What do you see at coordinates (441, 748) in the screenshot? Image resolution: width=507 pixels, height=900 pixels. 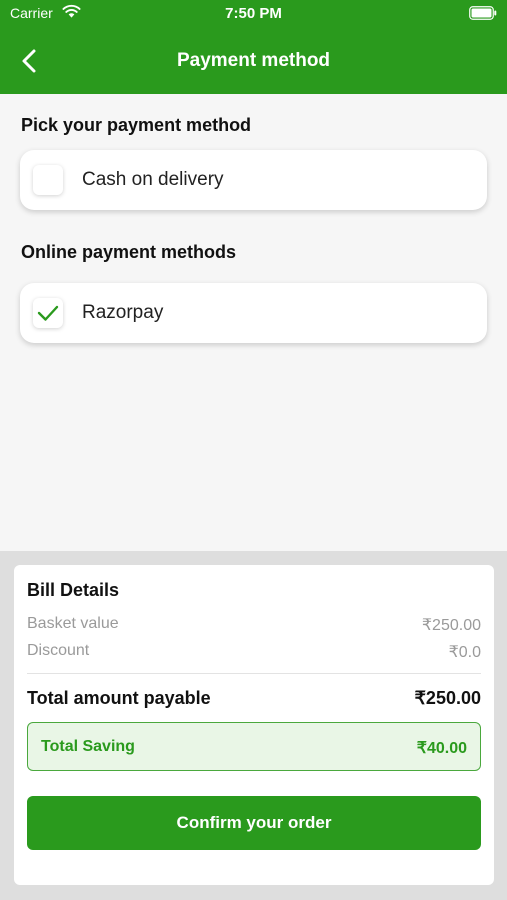 I see `total-saving-amount: ₹40.00` at bounding box center [441, 748].